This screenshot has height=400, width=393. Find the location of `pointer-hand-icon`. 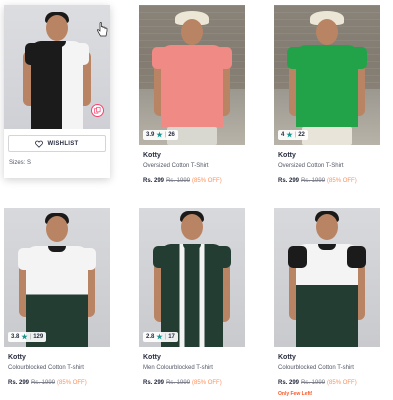

pointer-hand-icon is located at coordinates (102, 29).